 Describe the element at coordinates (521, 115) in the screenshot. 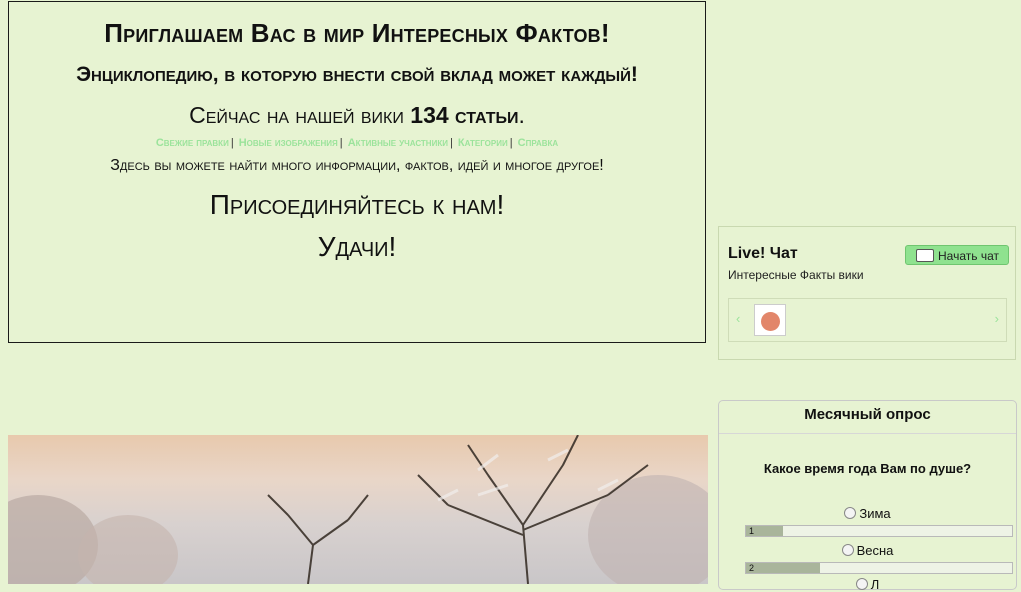

I see `article-count-suffix: .` at that location.